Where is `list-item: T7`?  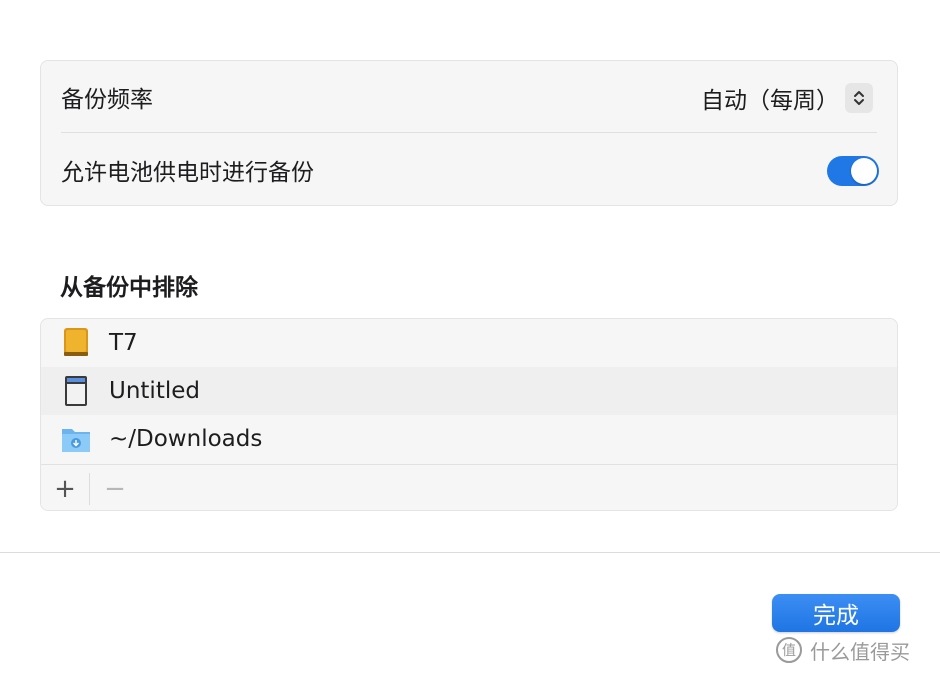
list-item: T7 is located at coordinates (469, 343).